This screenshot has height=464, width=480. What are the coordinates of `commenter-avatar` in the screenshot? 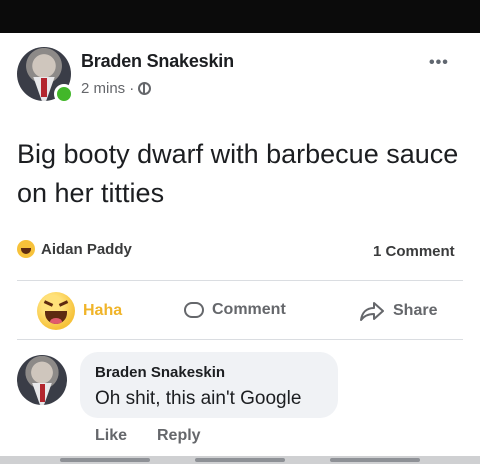 It's located at (42, 380).